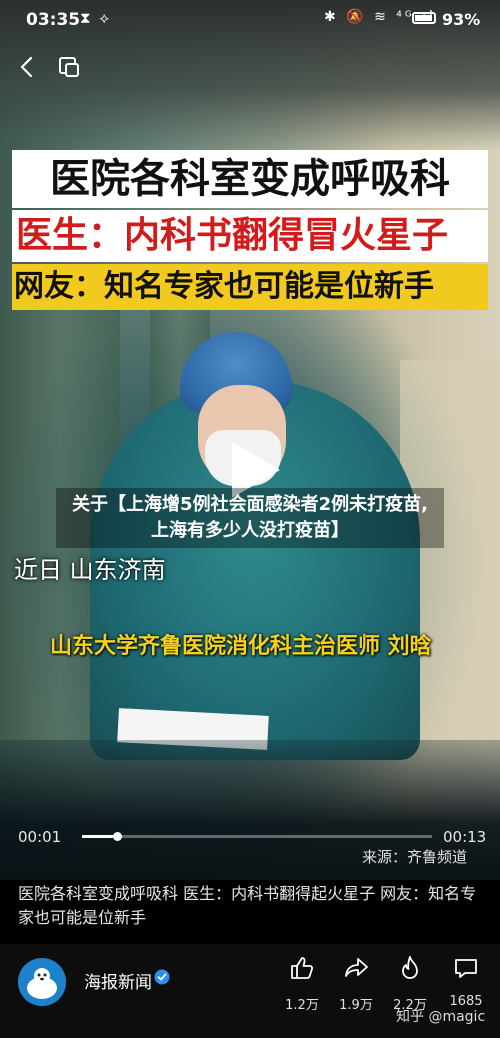  Describe the element at coordinates (117, 836) in the screenshot. I see `progress-thumb` at that location.